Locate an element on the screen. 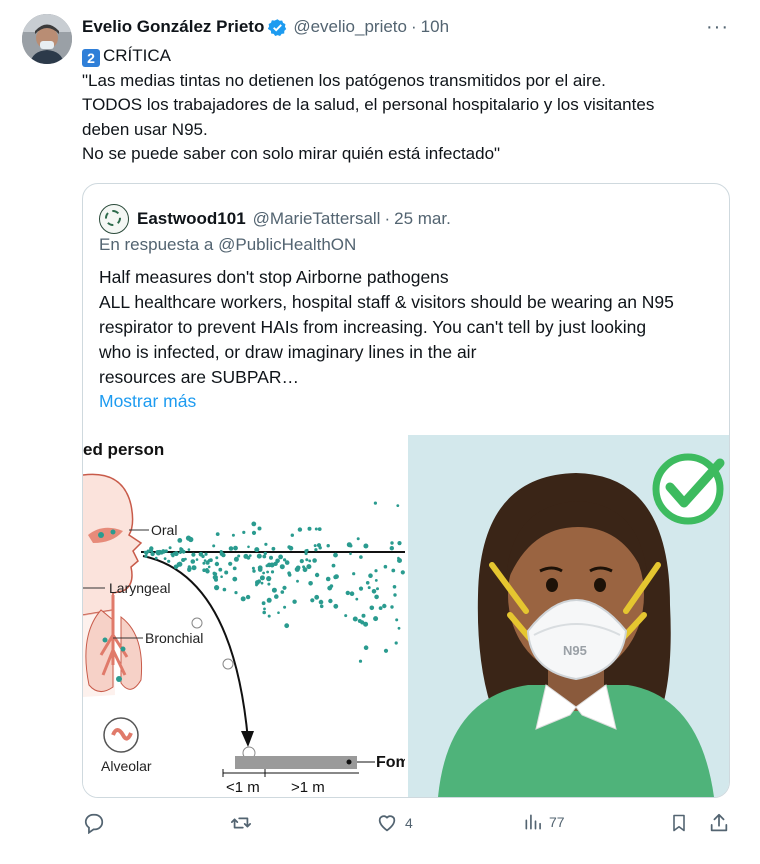 The image size is (760, 864). retweet-button is located at coordinates (244, 823).